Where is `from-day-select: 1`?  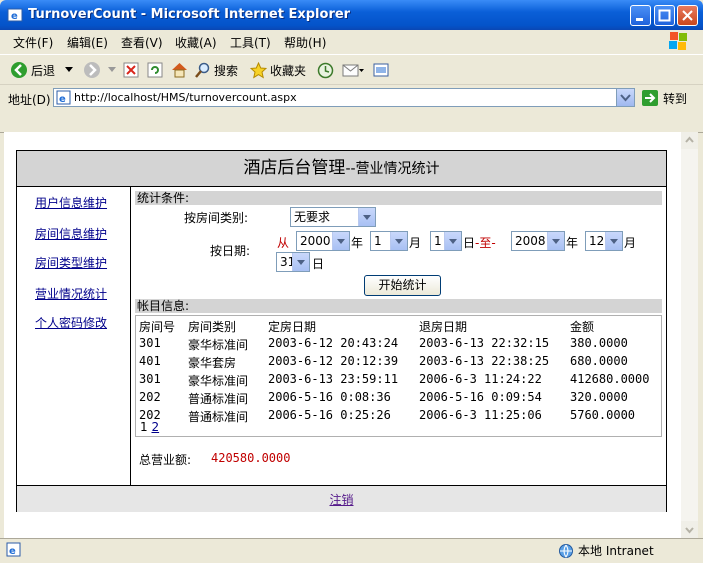 from-day-select: 1 is located at coordinates (446, 241).